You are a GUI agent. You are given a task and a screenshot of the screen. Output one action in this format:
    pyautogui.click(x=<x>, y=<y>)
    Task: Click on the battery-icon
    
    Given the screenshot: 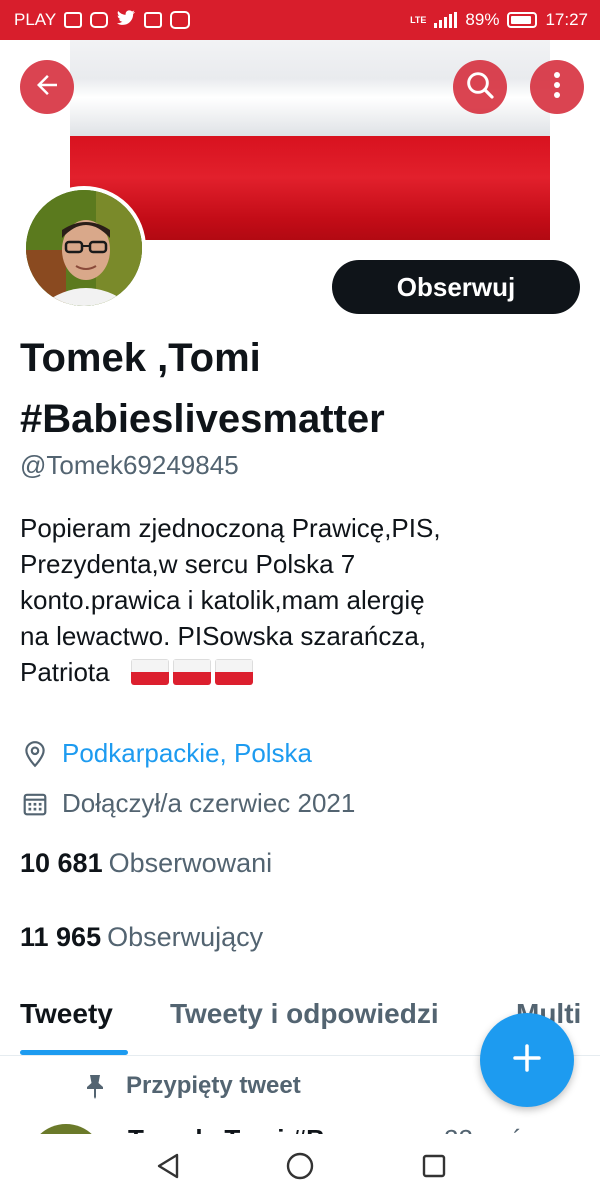 What is the action you would take?
    pyautogui.click(x=522, y=20)
    